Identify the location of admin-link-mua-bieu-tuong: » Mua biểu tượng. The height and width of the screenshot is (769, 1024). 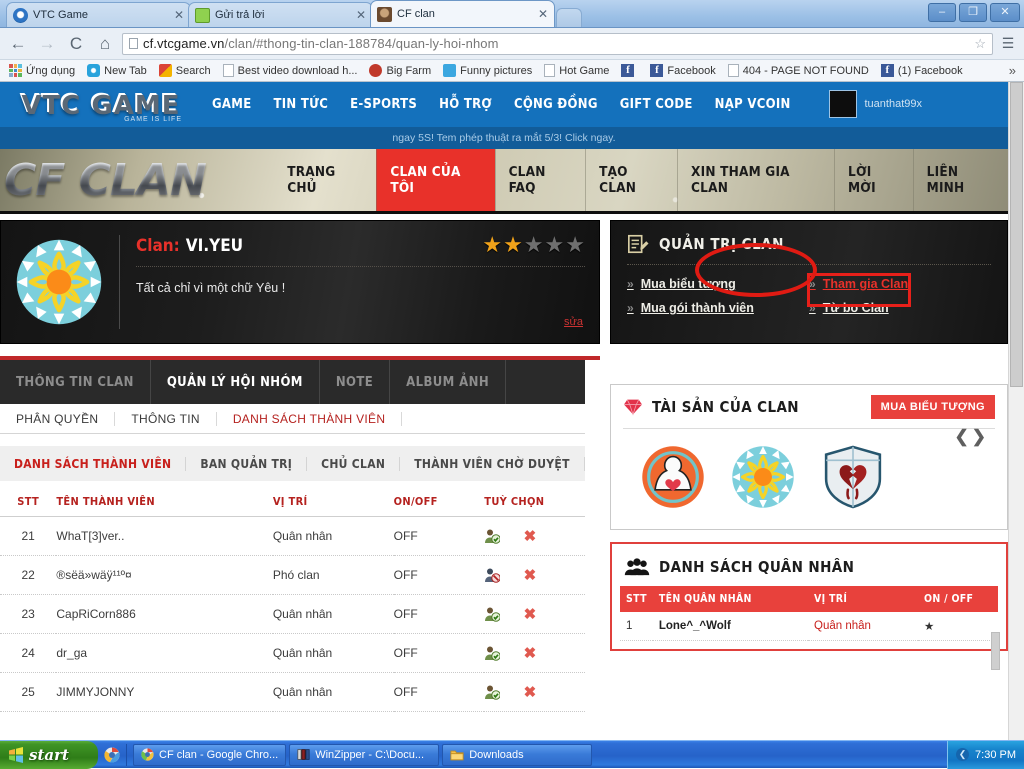
(718, 284).